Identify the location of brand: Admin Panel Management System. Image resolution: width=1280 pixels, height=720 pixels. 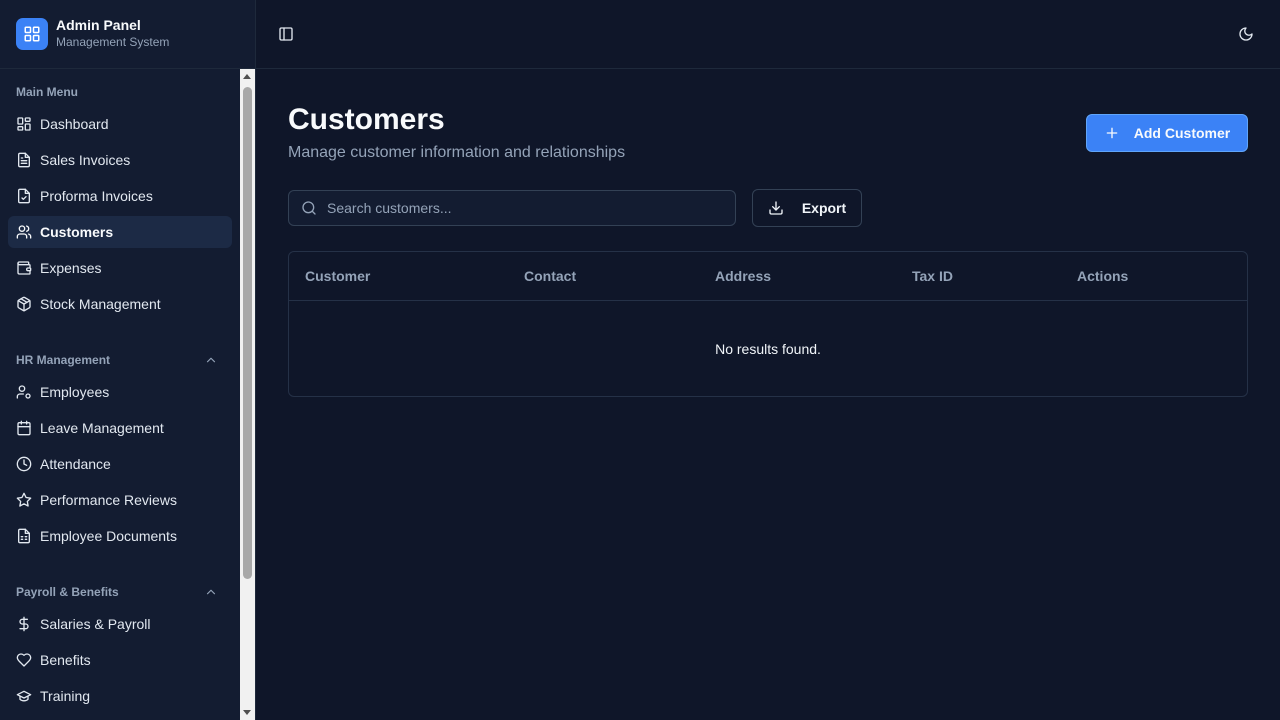
(127, 34).